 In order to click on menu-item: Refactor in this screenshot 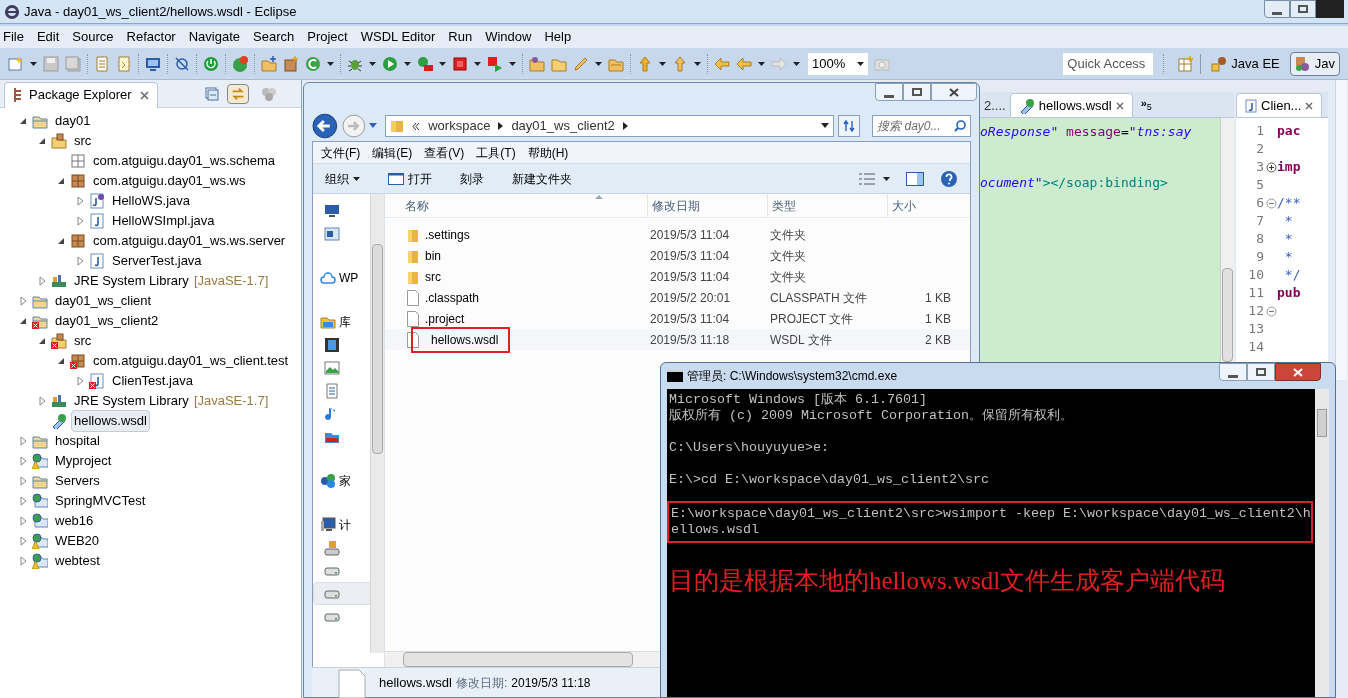, I will do `click(151, 37)`.